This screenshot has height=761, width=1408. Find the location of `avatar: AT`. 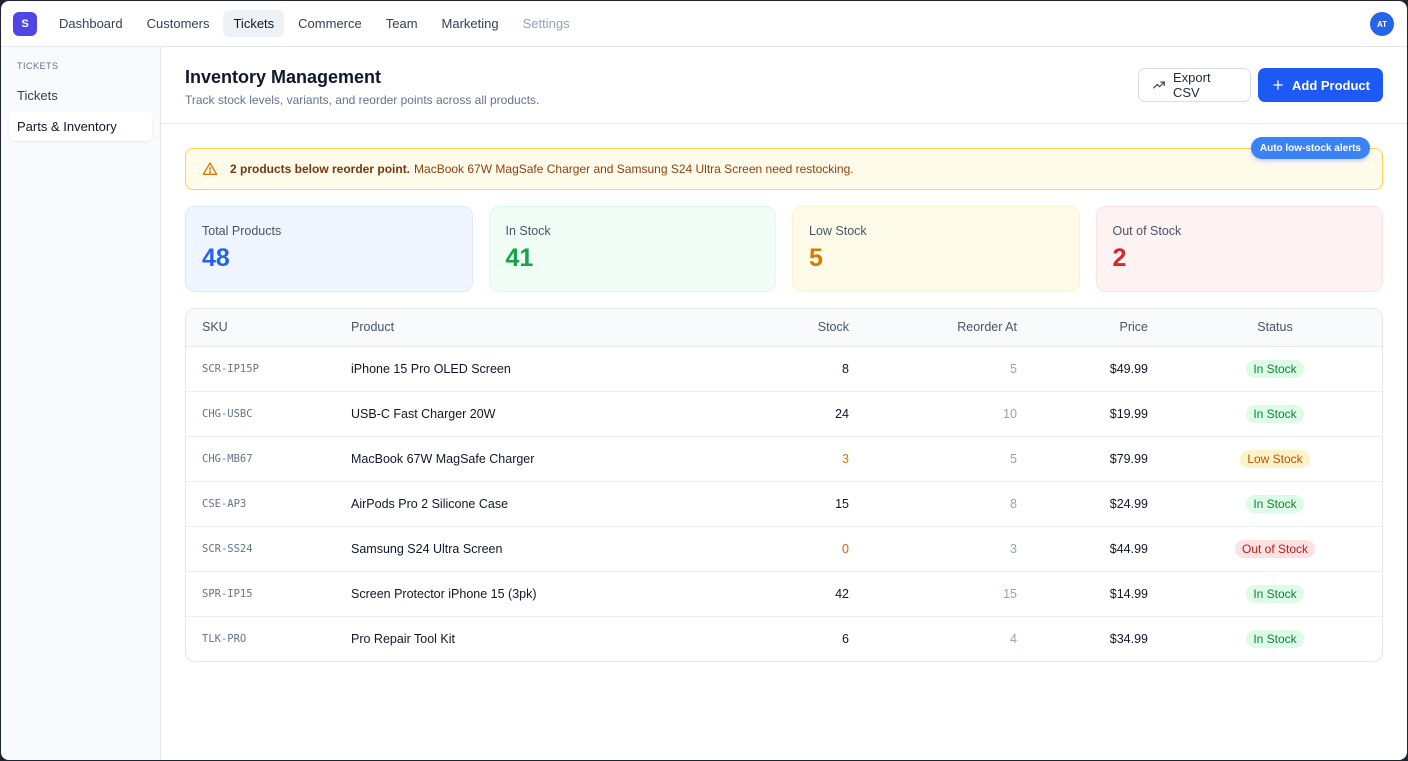

avatar: AT is located at coordinates (1382, 24).